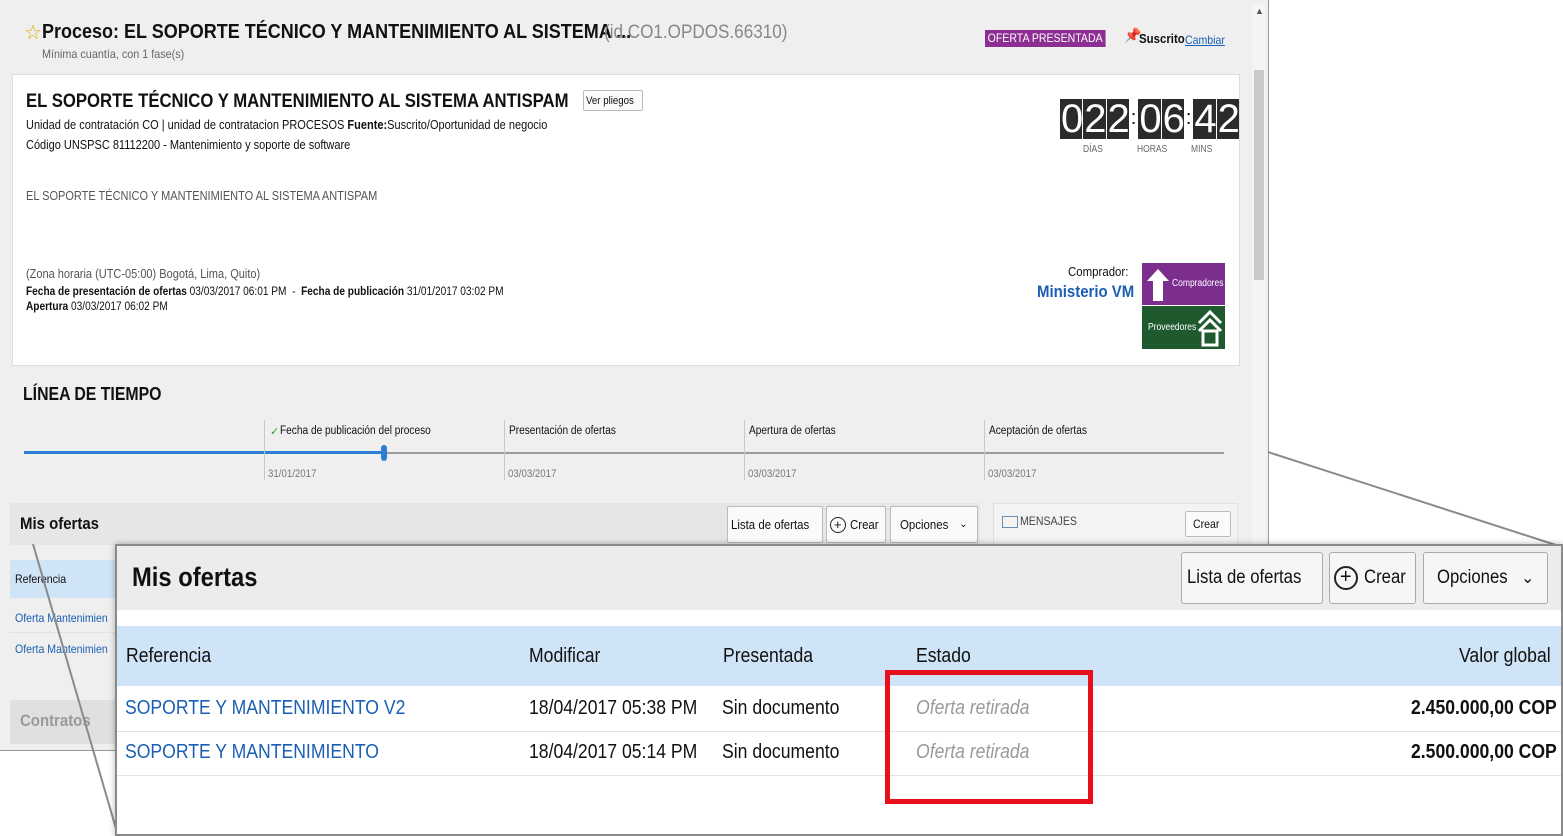 The width and height of the screenshot is (1563, 836). What do you see at coordinates (169, 656) in the screenshot?
I see `column-header-referencia: Referencia` at bounding box center [169, 656].